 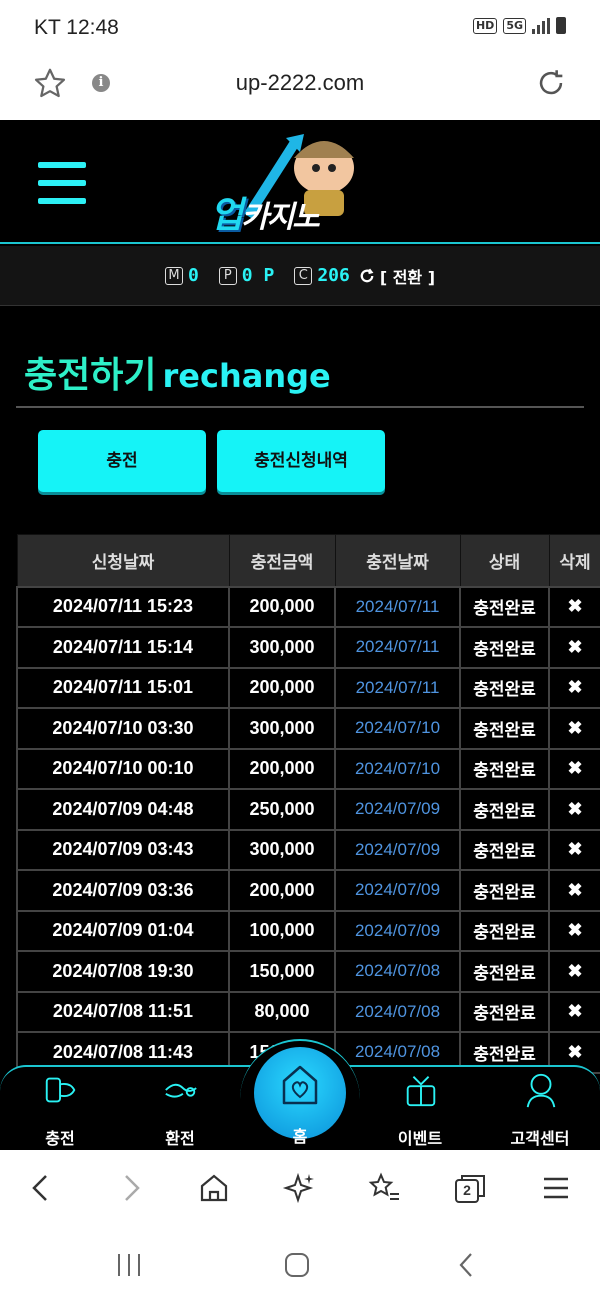 What do you see at coordinates (300, 407) in the screenshot?
I see `title-divider` at bounding box center [300, 407].